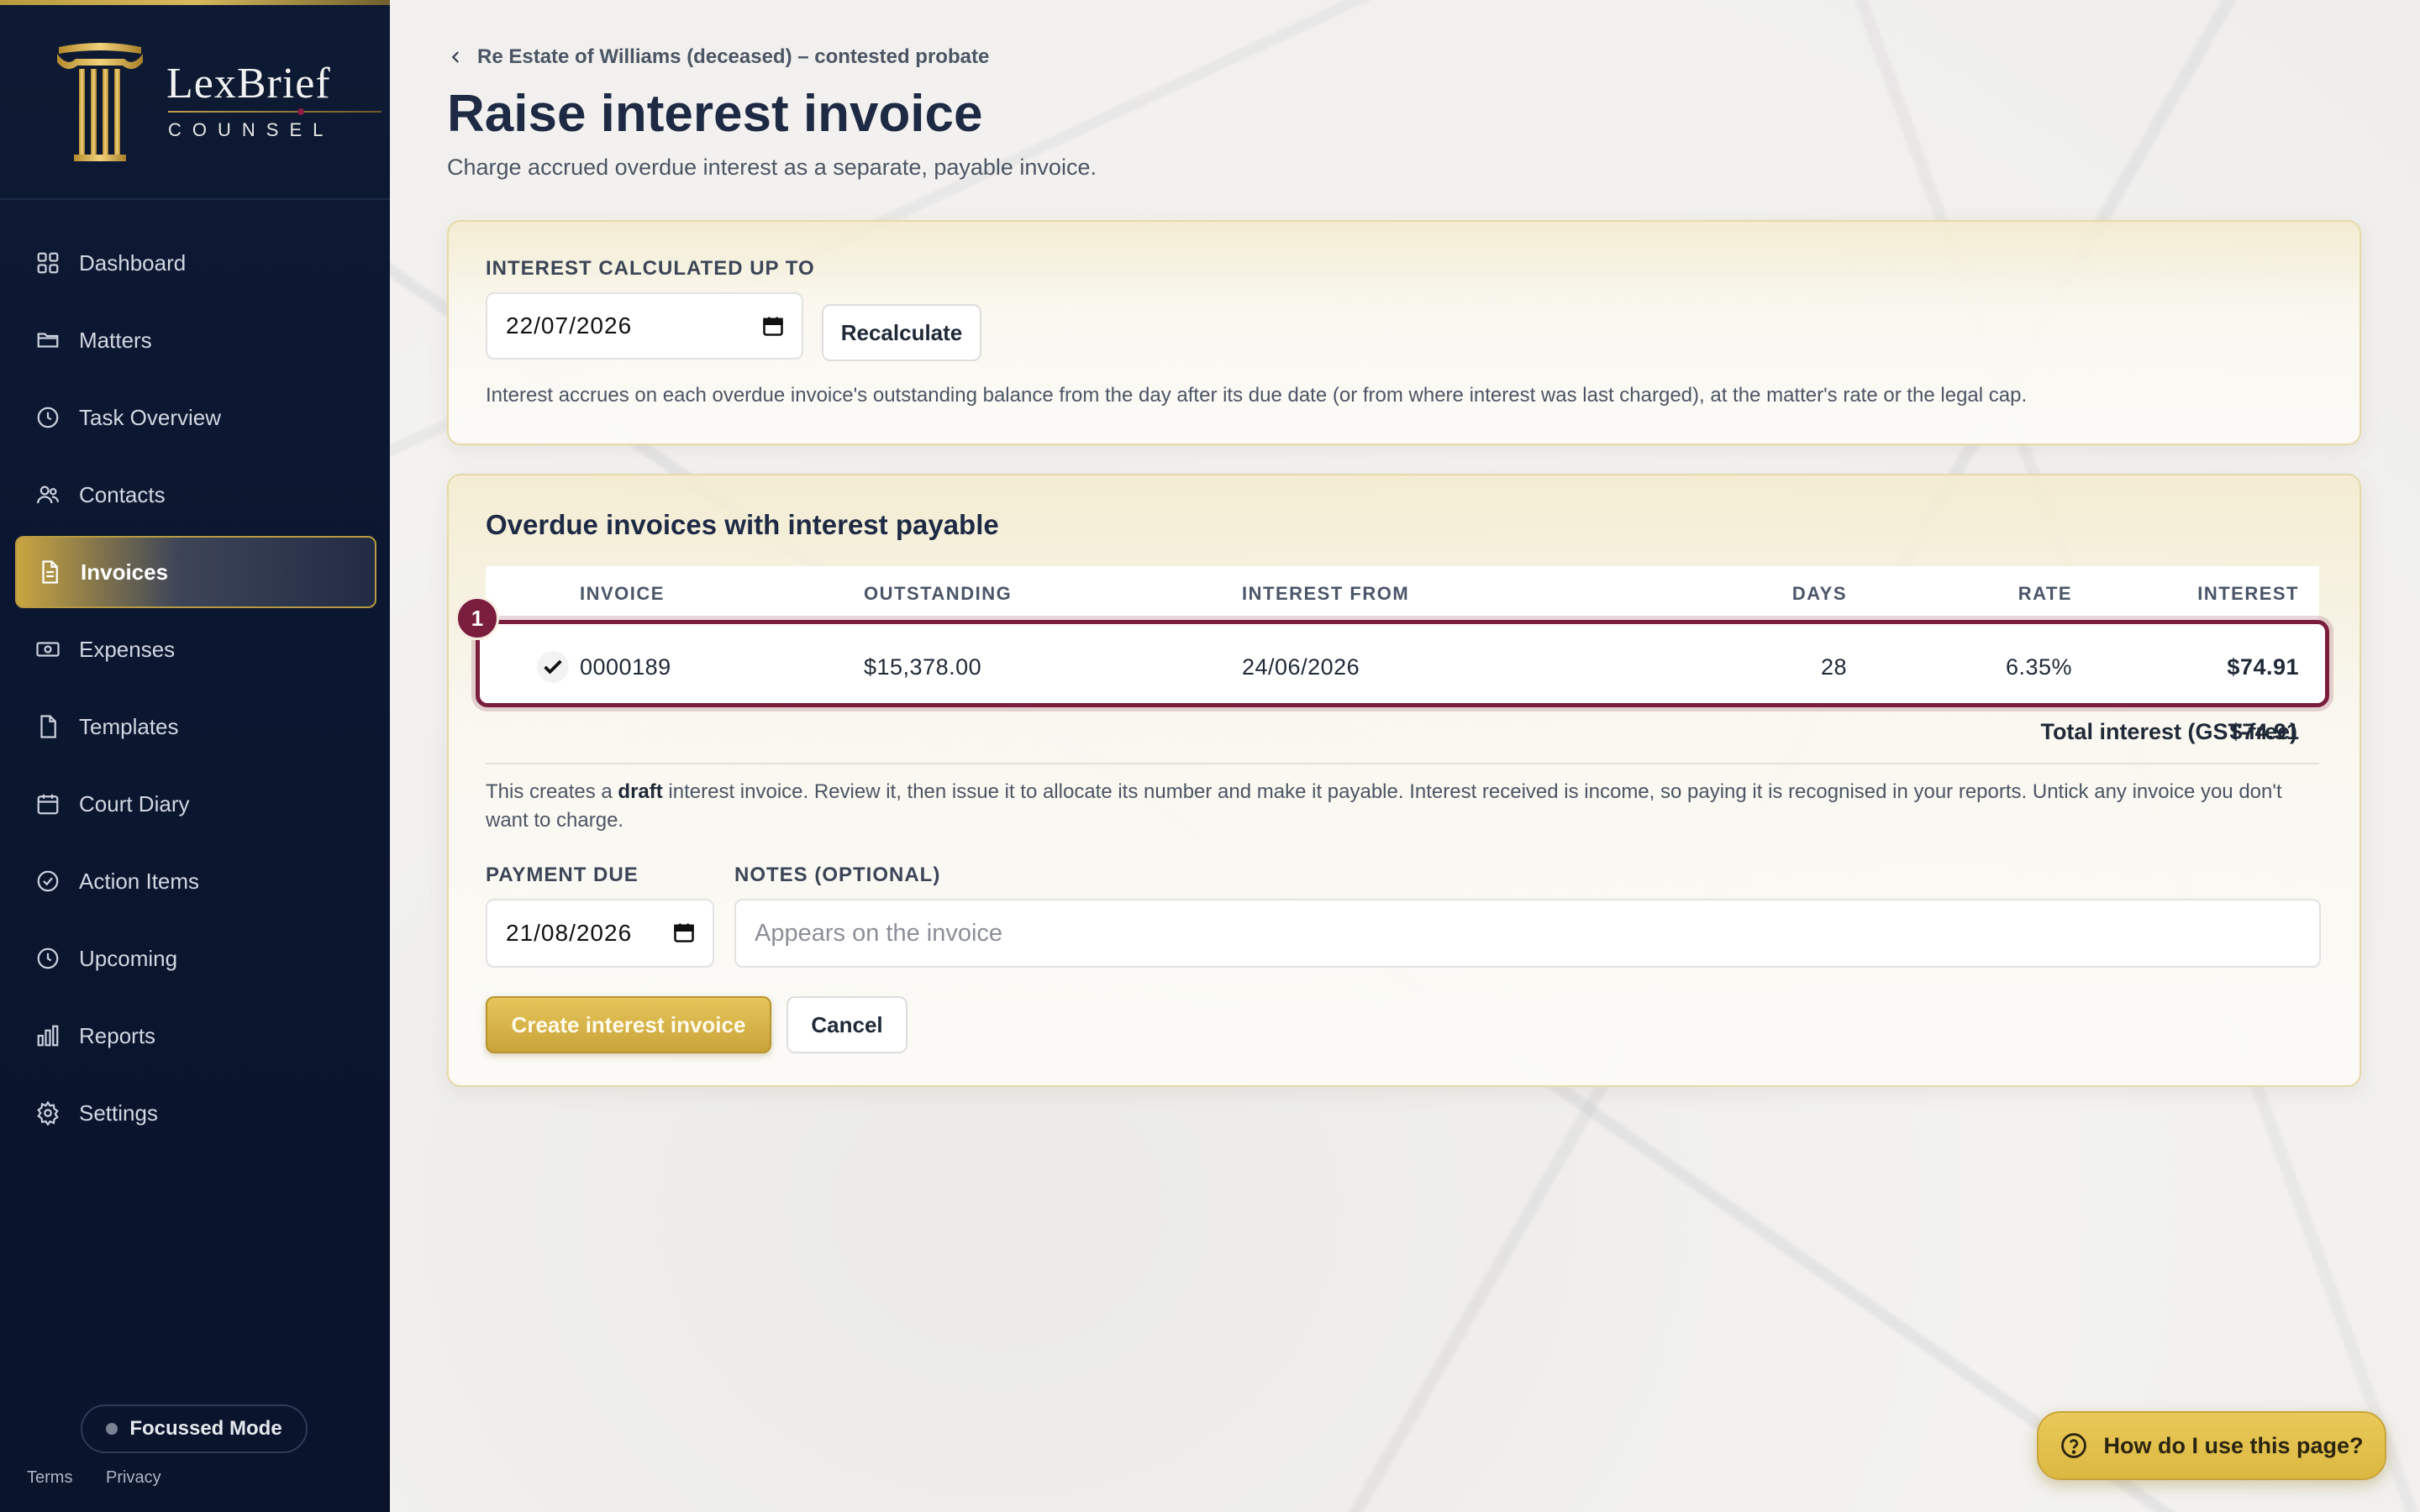 Image resolution: width=2420 pixels, height=1512 pixels. What do you see at coordinates (1833, 667) in the screenshot?
I see `cell-days: 28` at bounding box center [1833, 667].